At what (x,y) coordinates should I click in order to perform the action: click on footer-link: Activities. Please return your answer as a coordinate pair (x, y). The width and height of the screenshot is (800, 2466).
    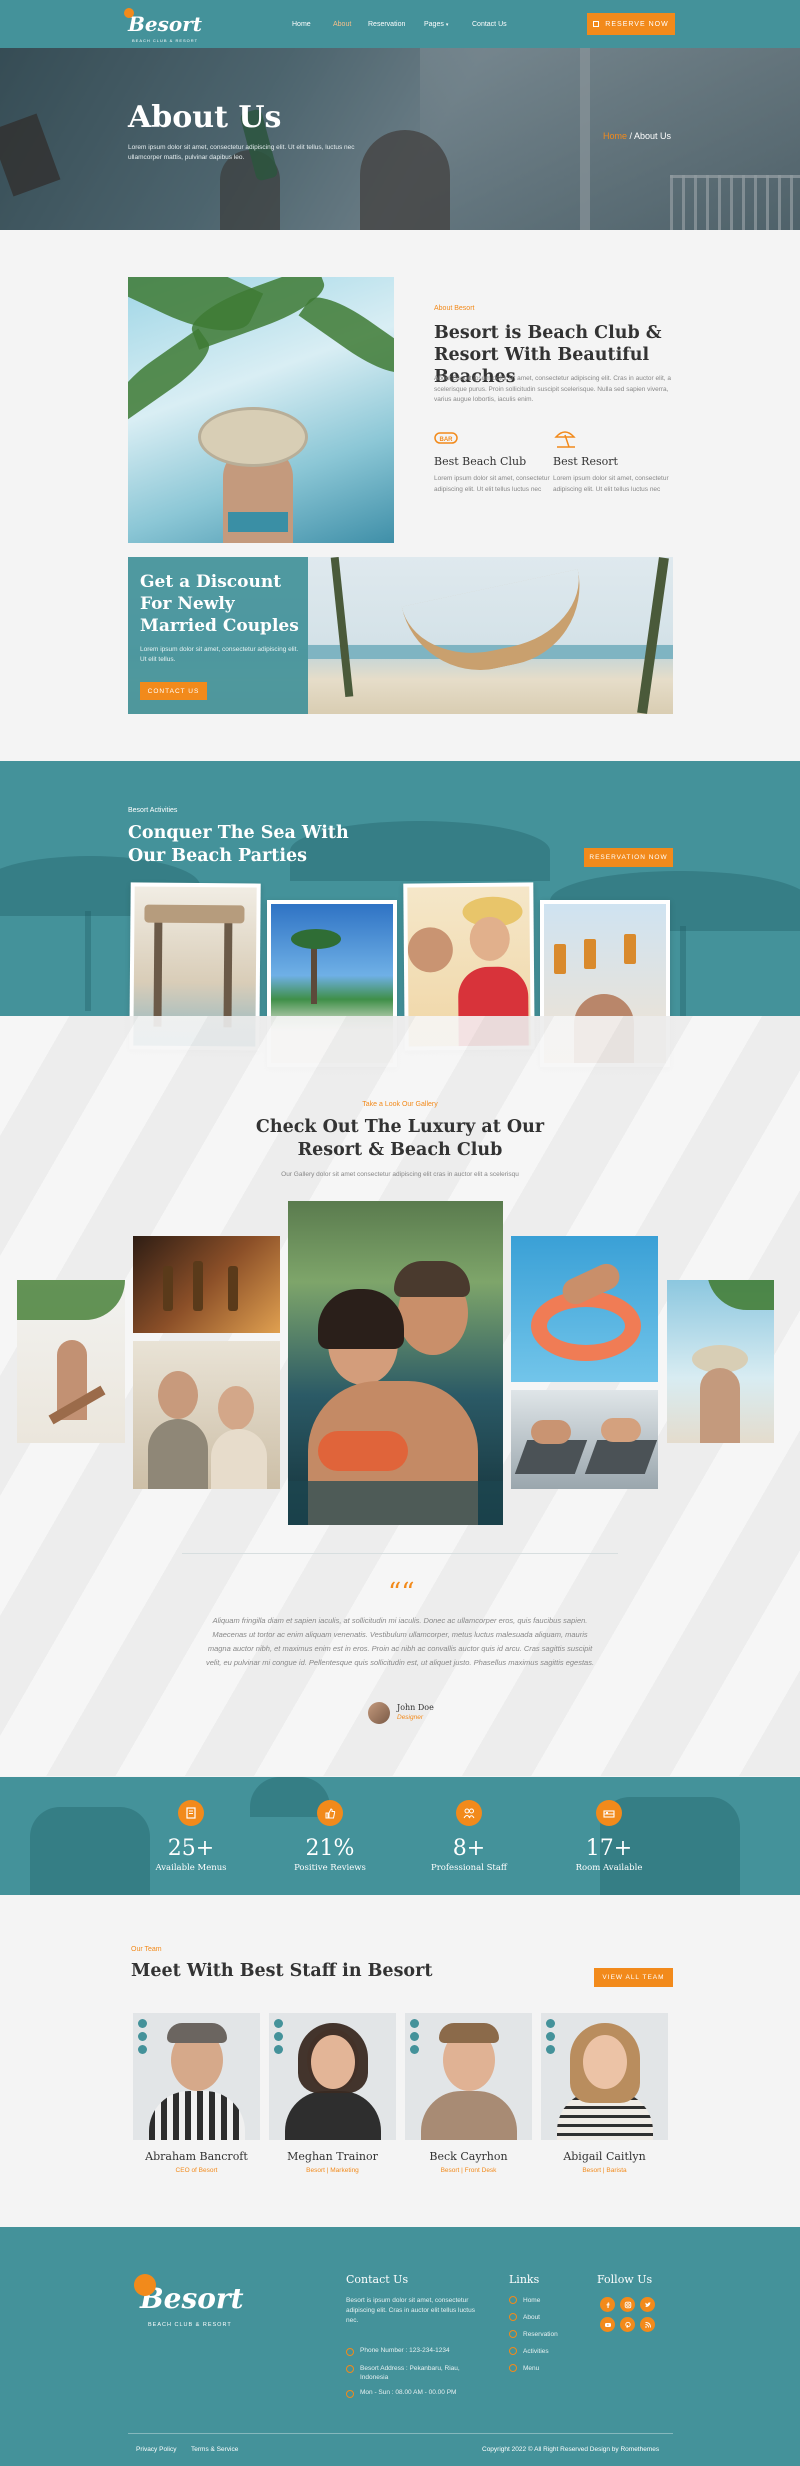
    Looking at the image, I should click on (529, 2351).